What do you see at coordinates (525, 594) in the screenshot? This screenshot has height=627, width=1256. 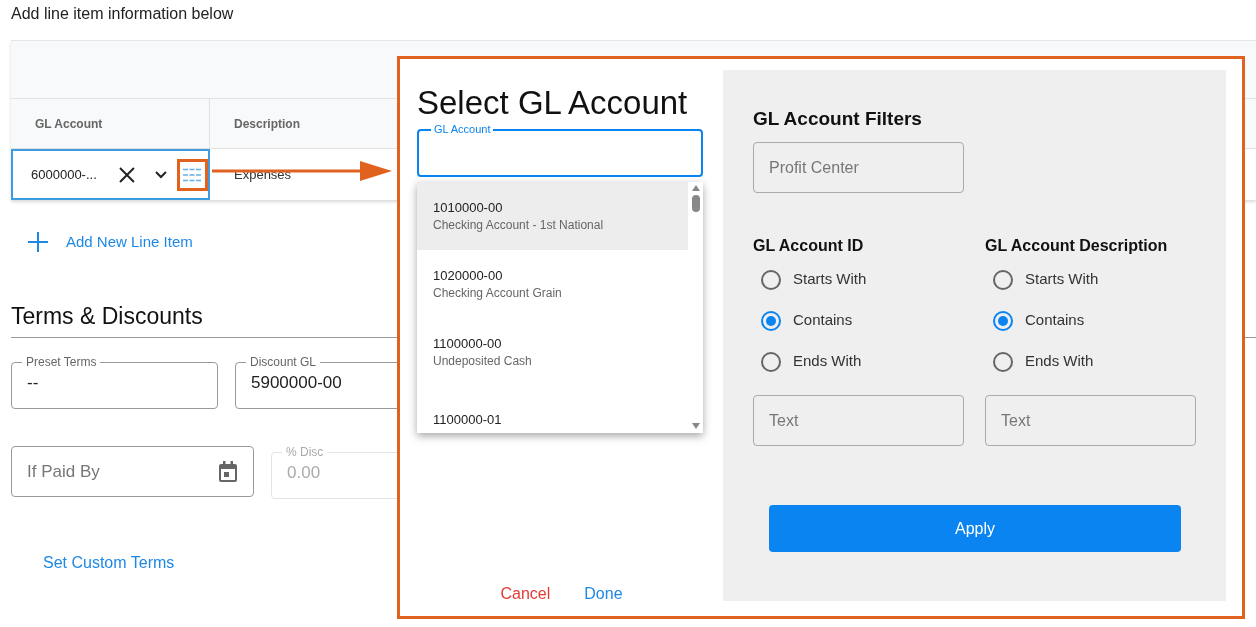 I see `cancel-button: Cancel` at bounding box center [525, 594].